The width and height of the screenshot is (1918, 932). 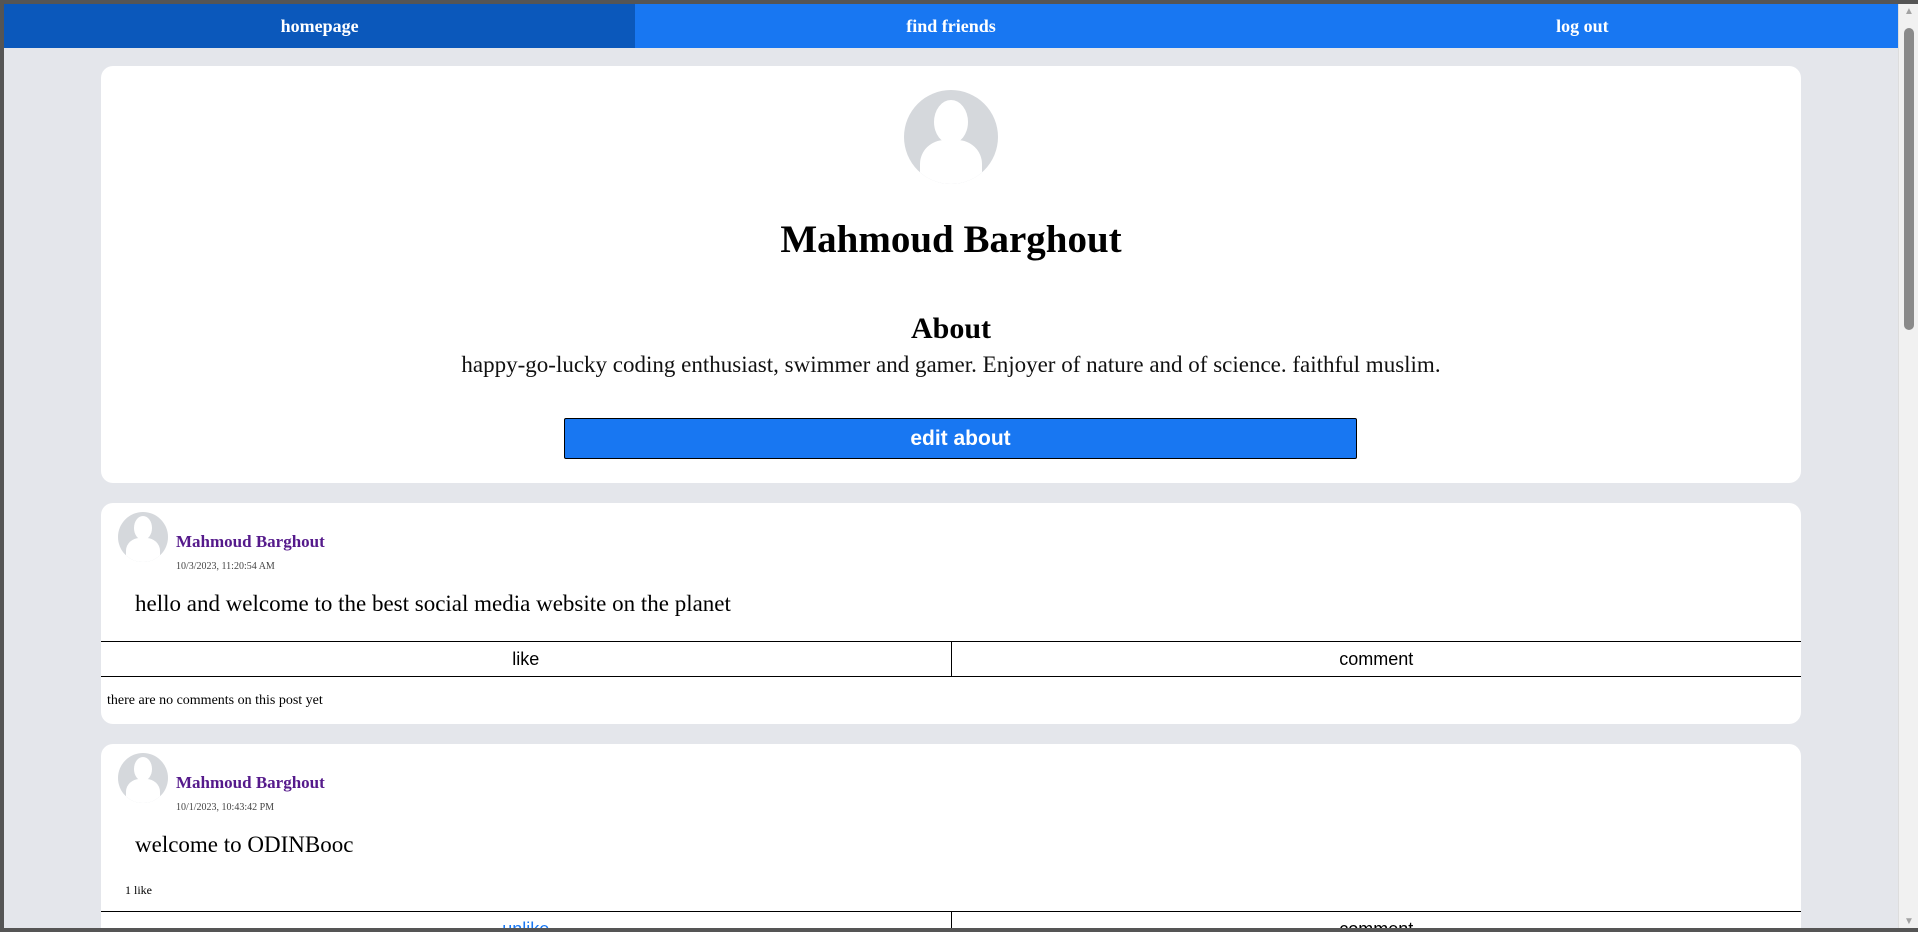 I want to click on post-timestamp: 10/3/2023, 11:20:54 AM, so click(x=225, y=566).